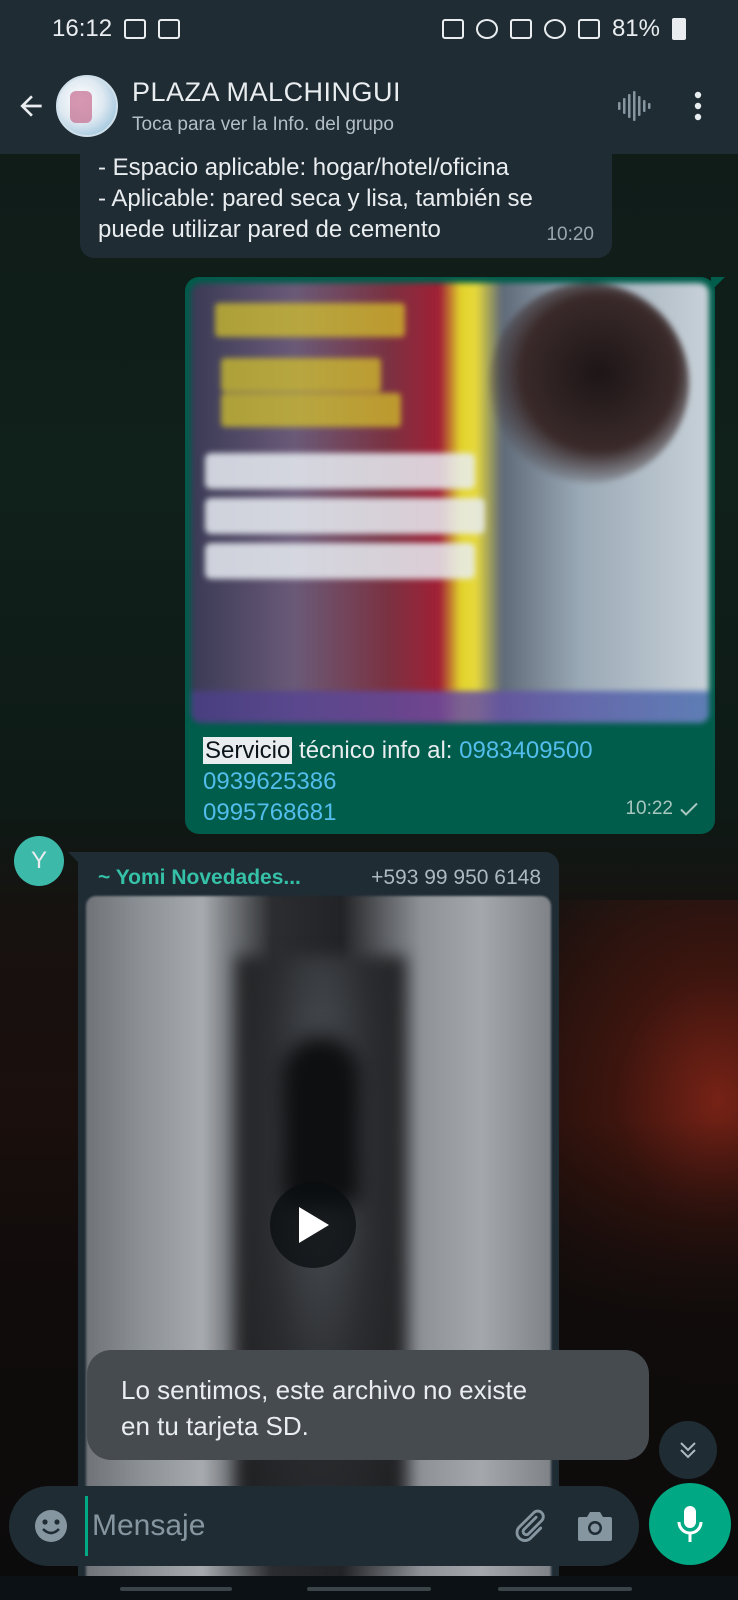 The height and width of the screenshot is (1600, 738). Describe the element at coordinates (635, 28) in the screenshot. I see `battery-percent: 81%` at that location.